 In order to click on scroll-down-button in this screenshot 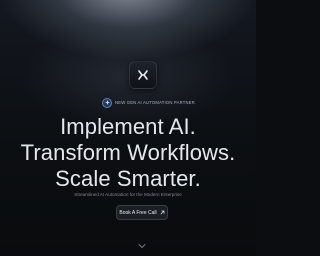, I will do `click(142, 246)`.